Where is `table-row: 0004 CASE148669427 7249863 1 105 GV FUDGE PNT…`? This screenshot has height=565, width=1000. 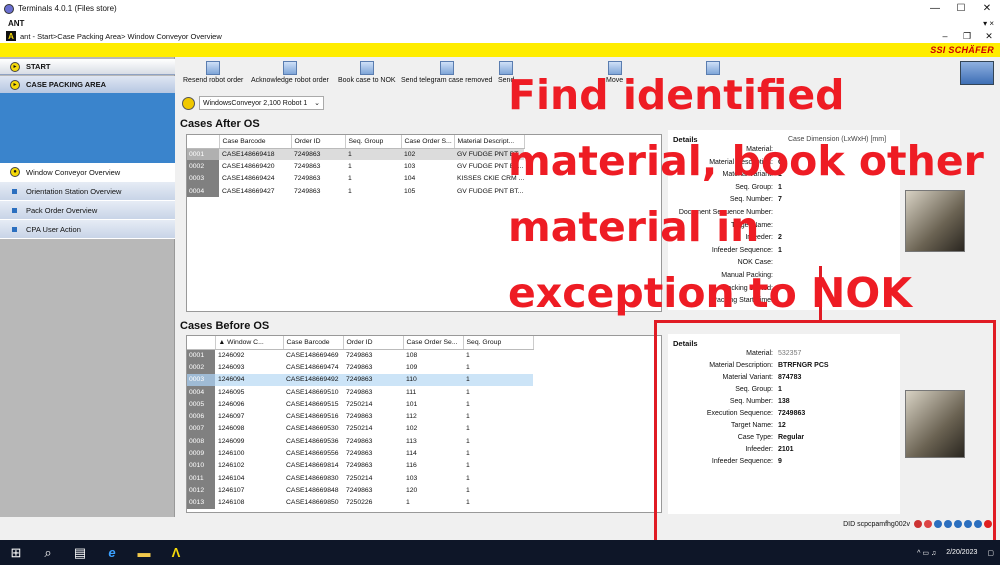 table-row: 0004 CASE148669427 7249863 1 105 GV FUDGE PNT… is located at coordinates (355, 191).